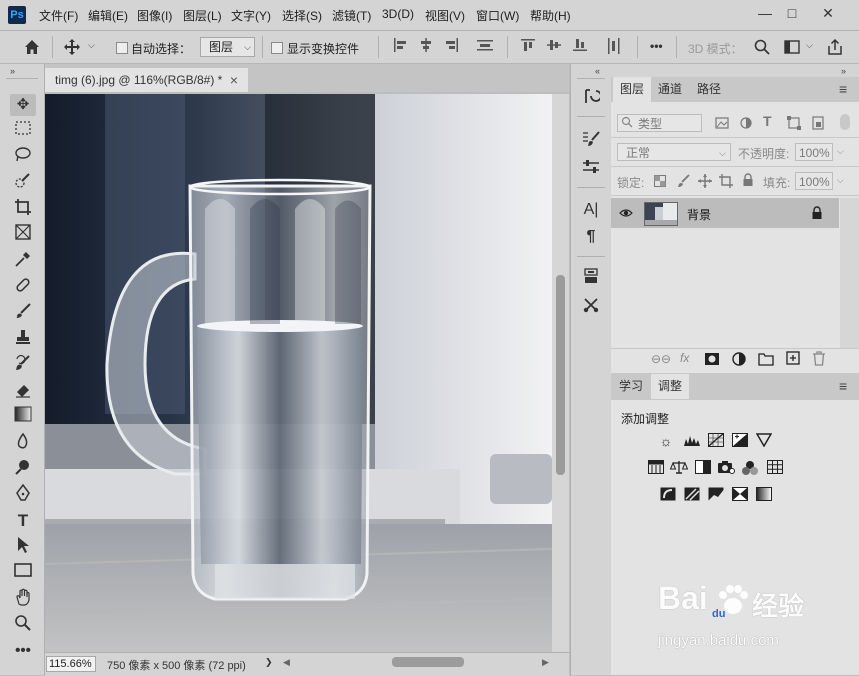  I want to click on tools-panel-icon, so click(591, 307).